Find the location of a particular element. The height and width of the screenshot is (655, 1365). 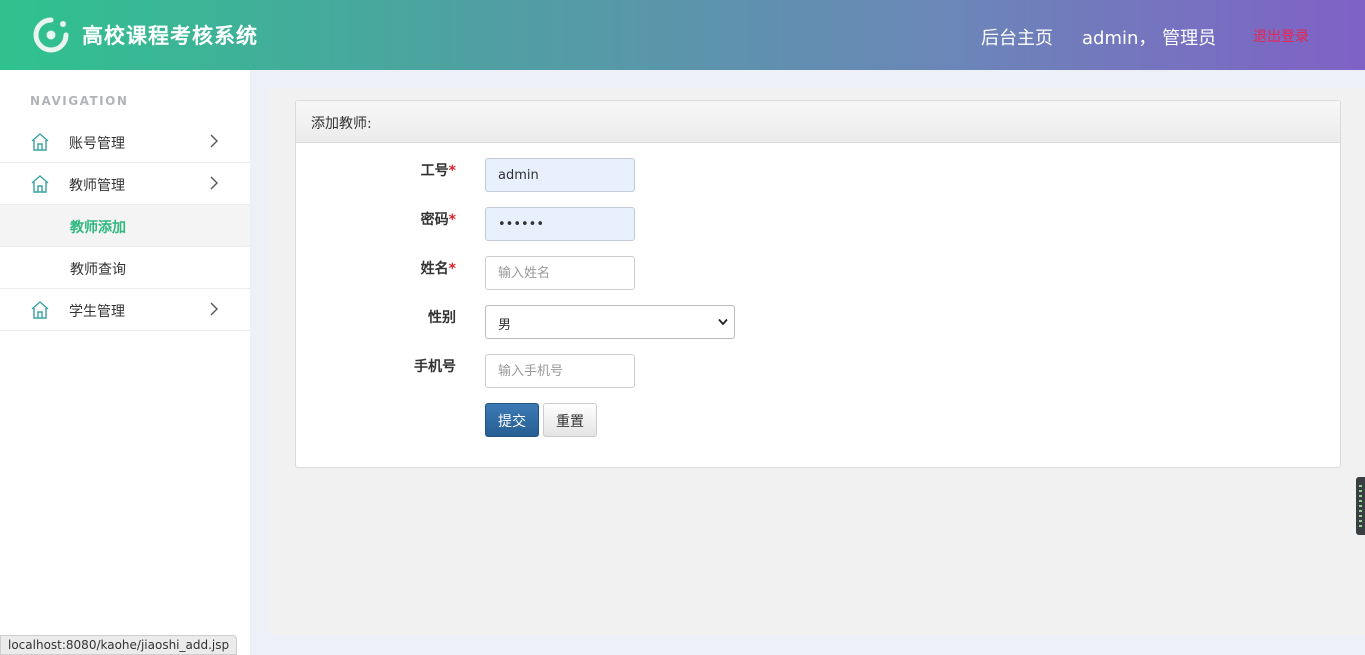

nav-title: NAVIGATION is located at coordinates (79, 101).